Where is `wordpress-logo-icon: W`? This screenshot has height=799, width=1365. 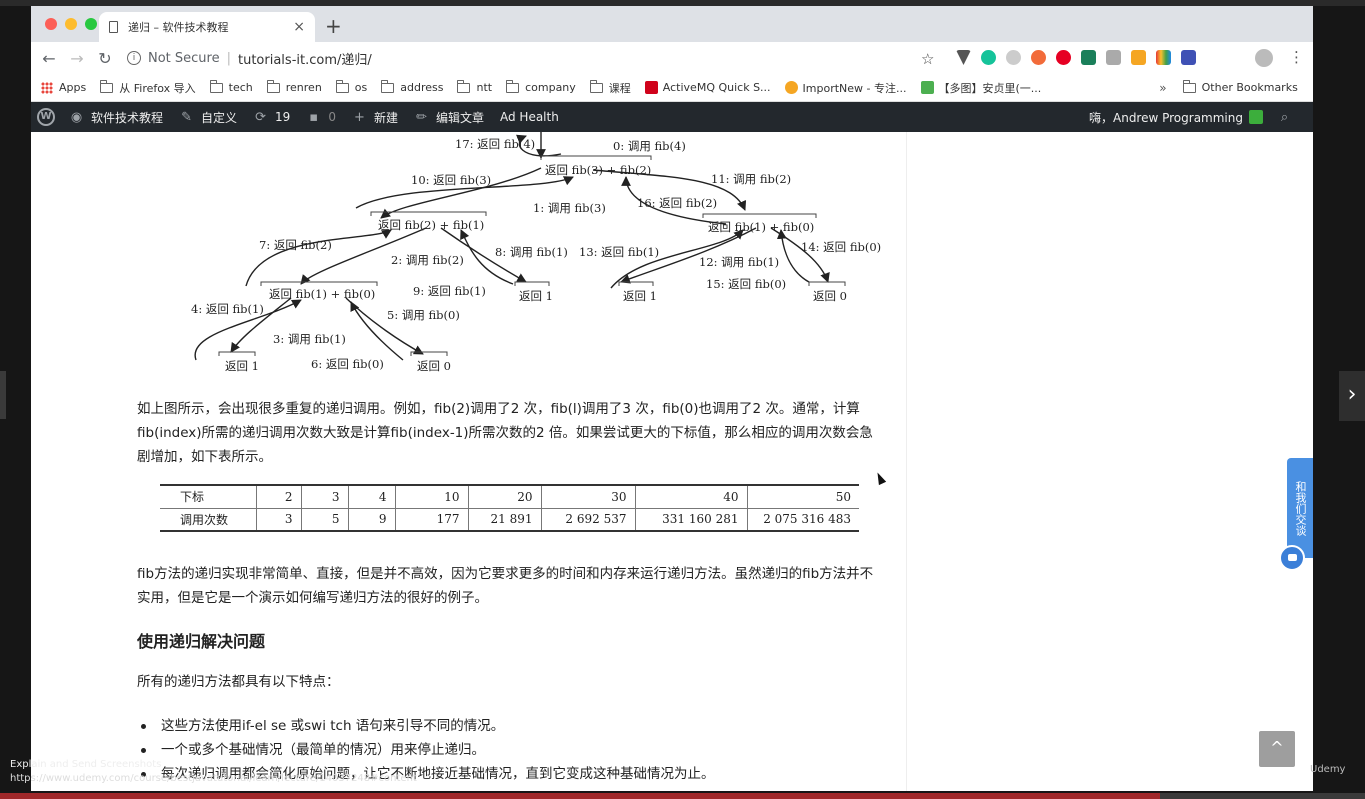
wordpress-logo-icon: W is located at coordinates (46, 117).